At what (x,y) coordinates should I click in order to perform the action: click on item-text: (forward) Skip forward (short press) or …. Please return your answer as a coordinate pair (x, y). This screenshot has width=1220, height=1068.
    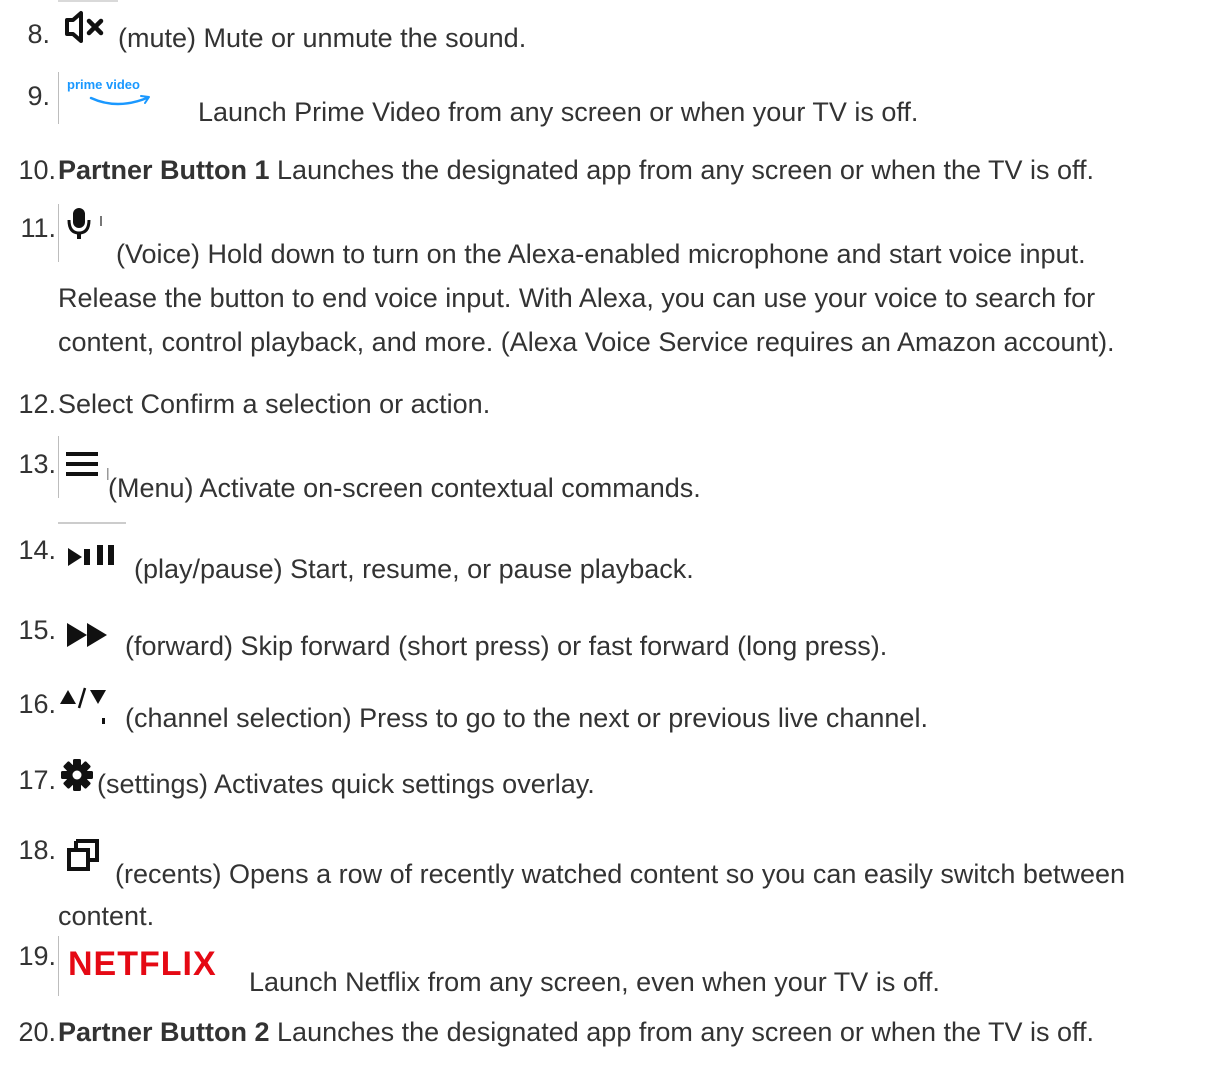
    Looking at the image, I should click on (506, 646).